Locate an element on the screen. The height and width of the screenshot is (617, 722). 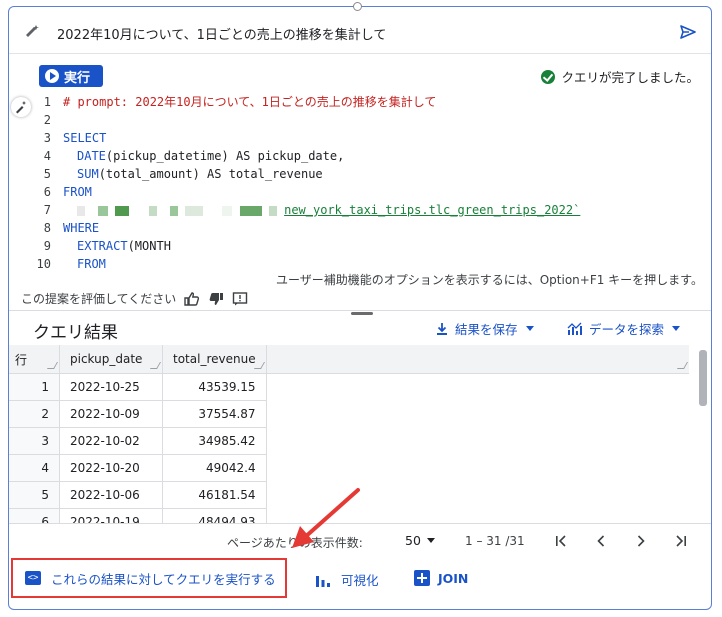
table-header-row: 行 pickup_date total_revenue is located at coordinates (349, 359).